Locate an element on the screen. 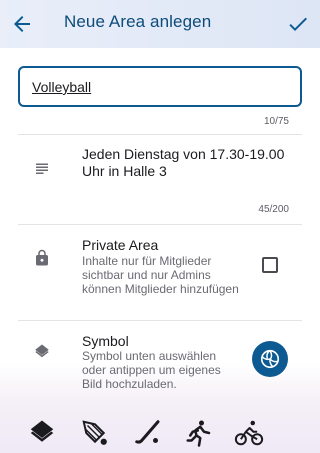  area-name-field is located at coordinates (160, 86).